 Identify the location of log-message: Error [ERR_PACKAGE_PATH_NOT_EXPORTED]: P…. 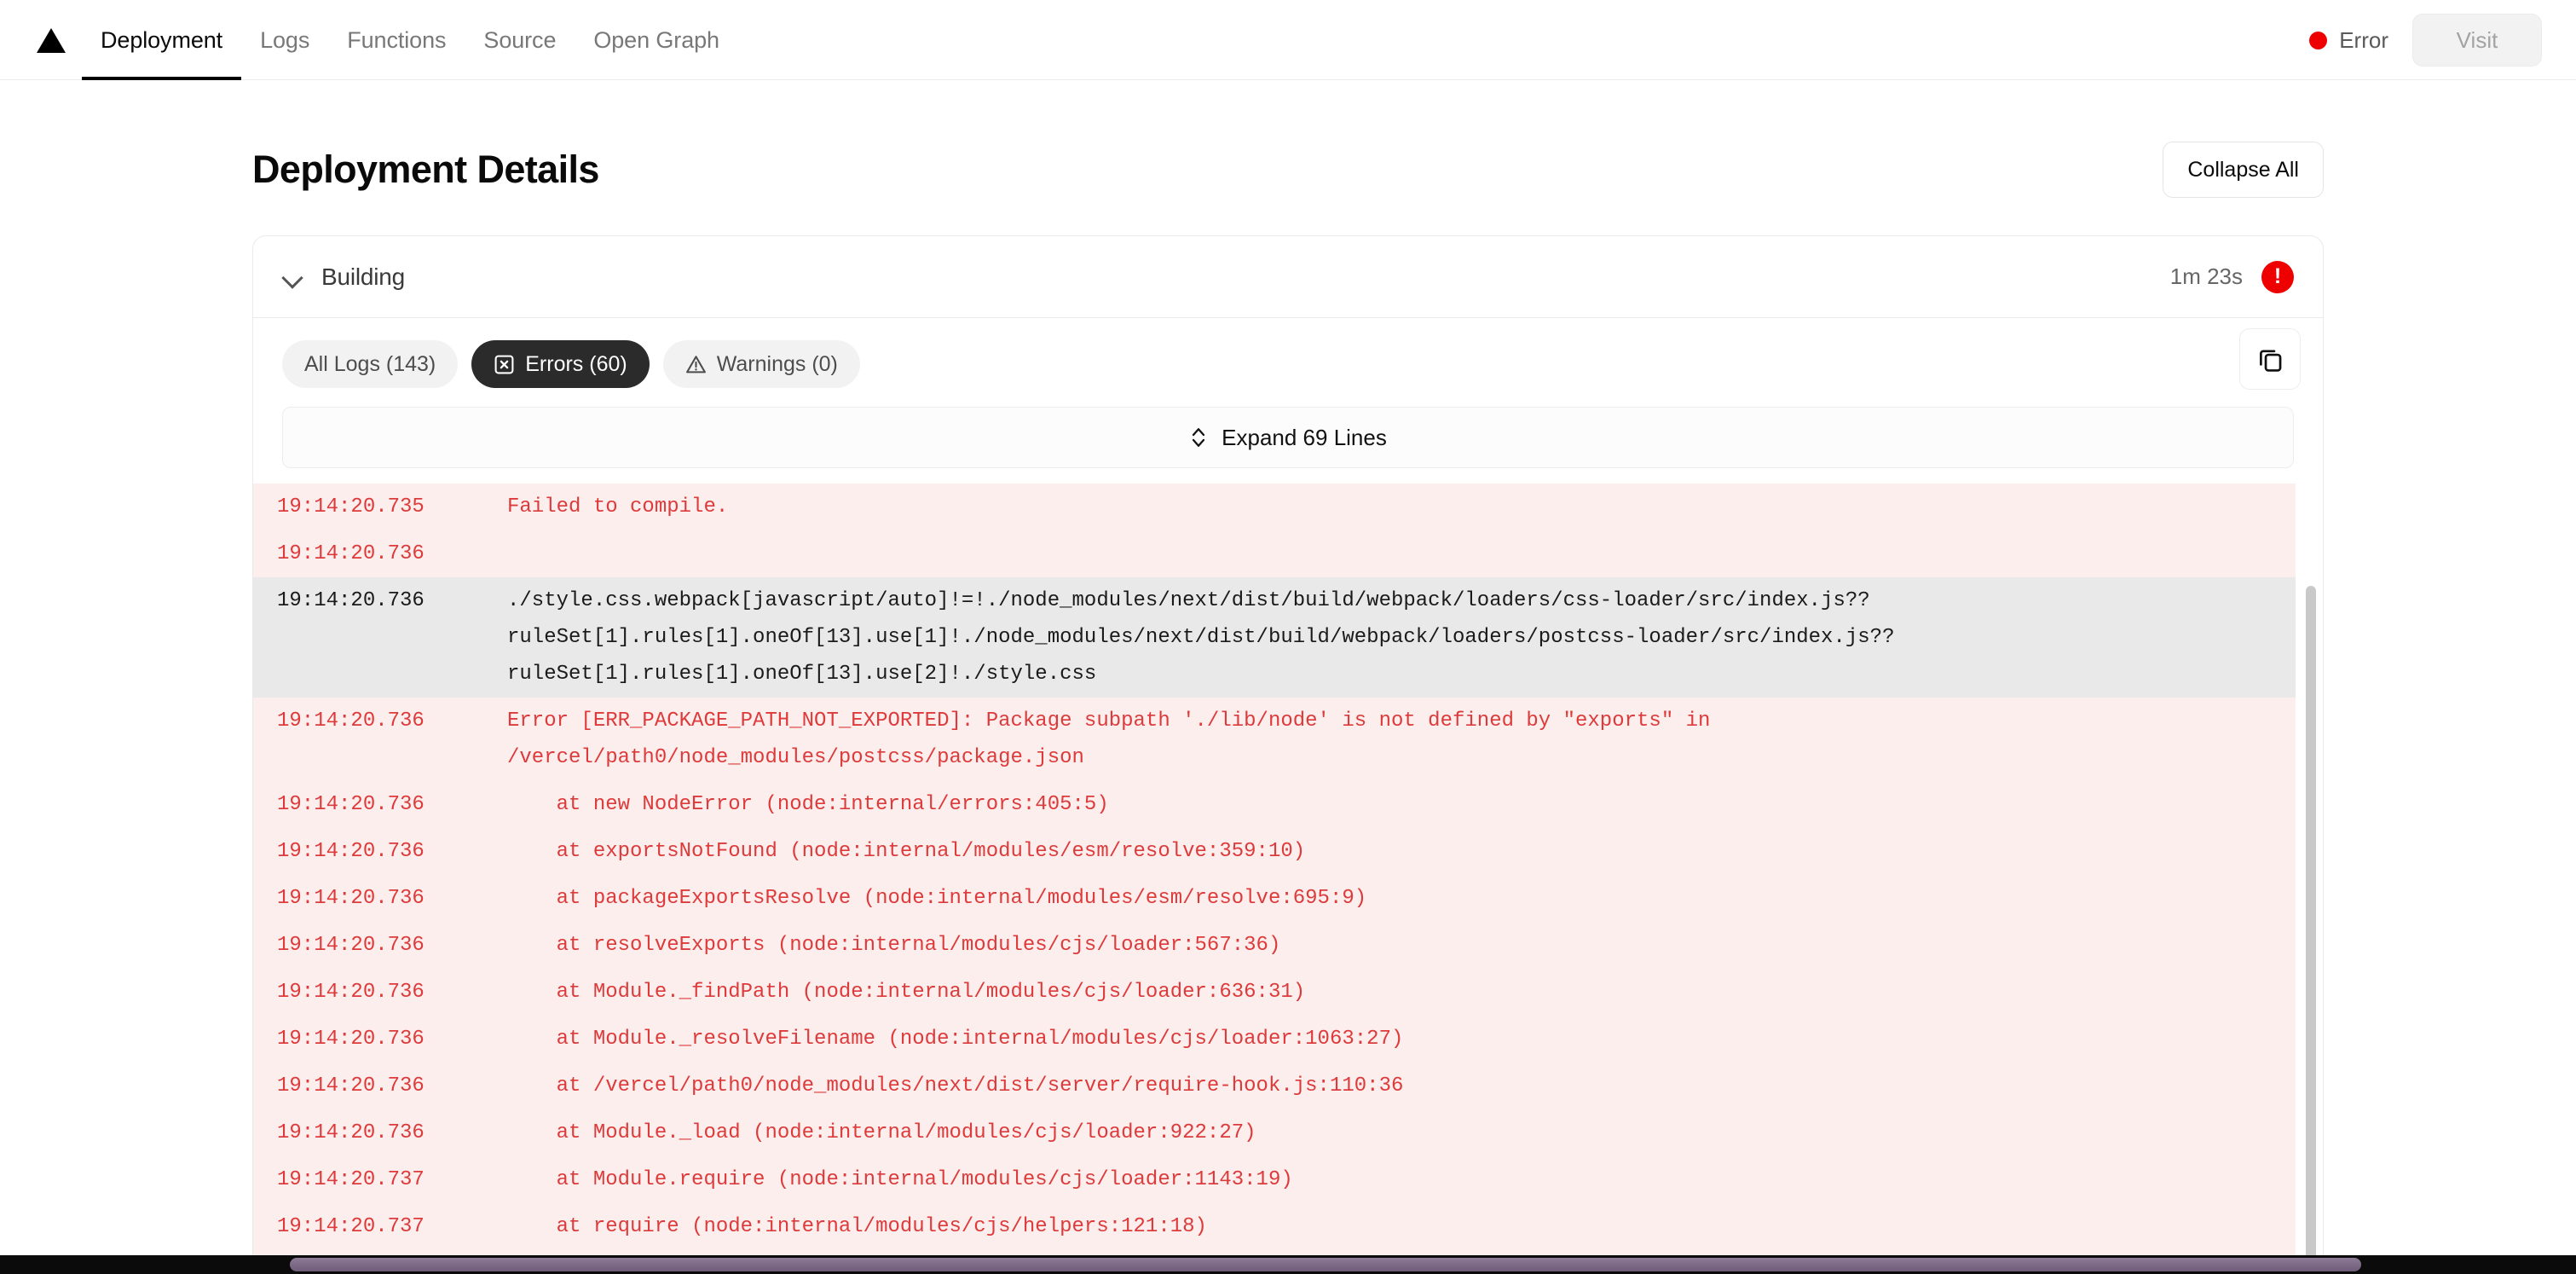
(1109, 739).